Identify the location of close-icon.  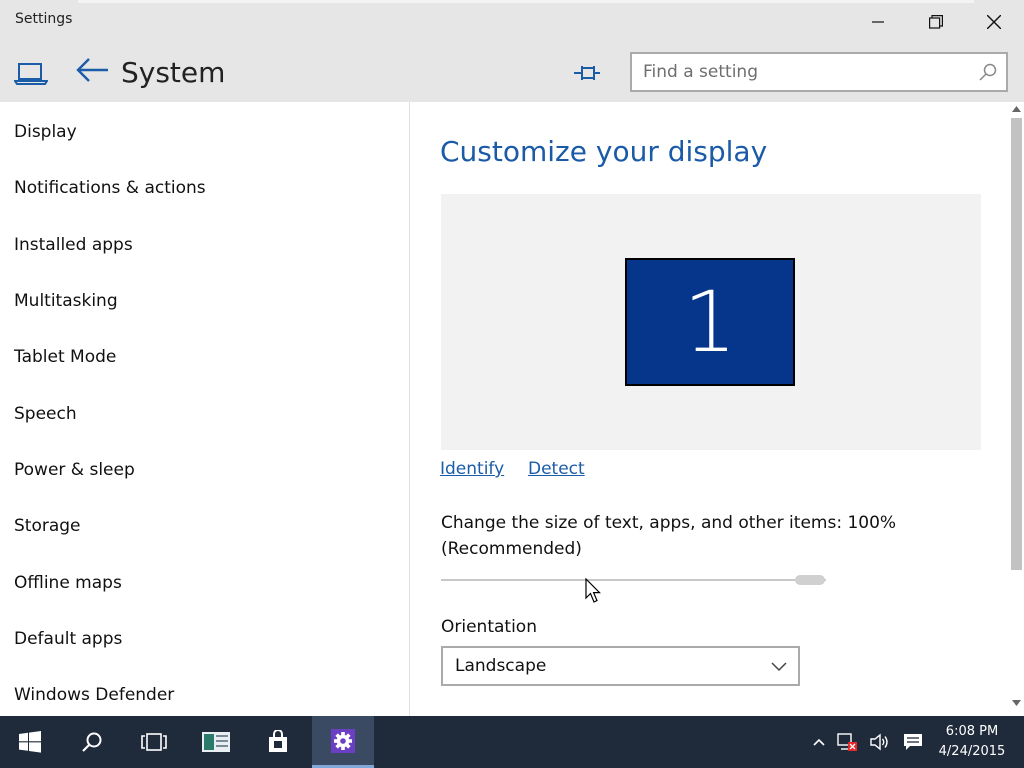
(994, 22).